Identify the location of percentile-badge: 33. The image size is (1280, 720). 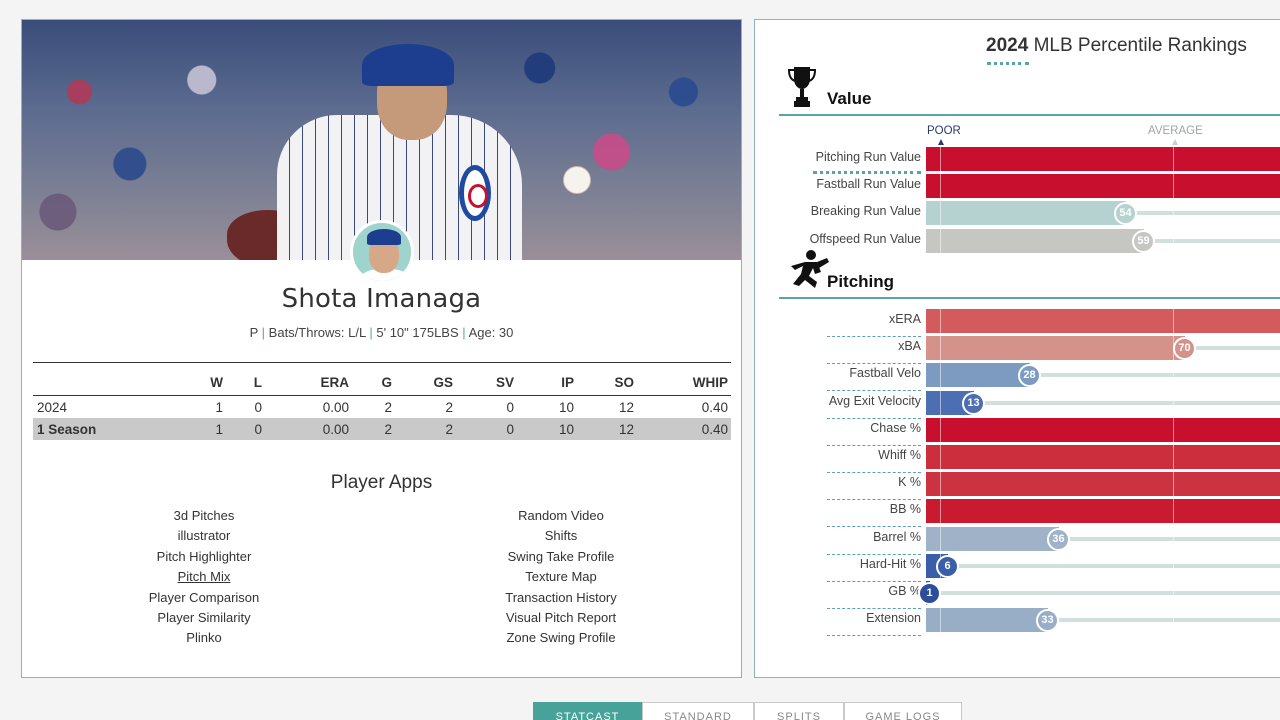
(1047, 621).